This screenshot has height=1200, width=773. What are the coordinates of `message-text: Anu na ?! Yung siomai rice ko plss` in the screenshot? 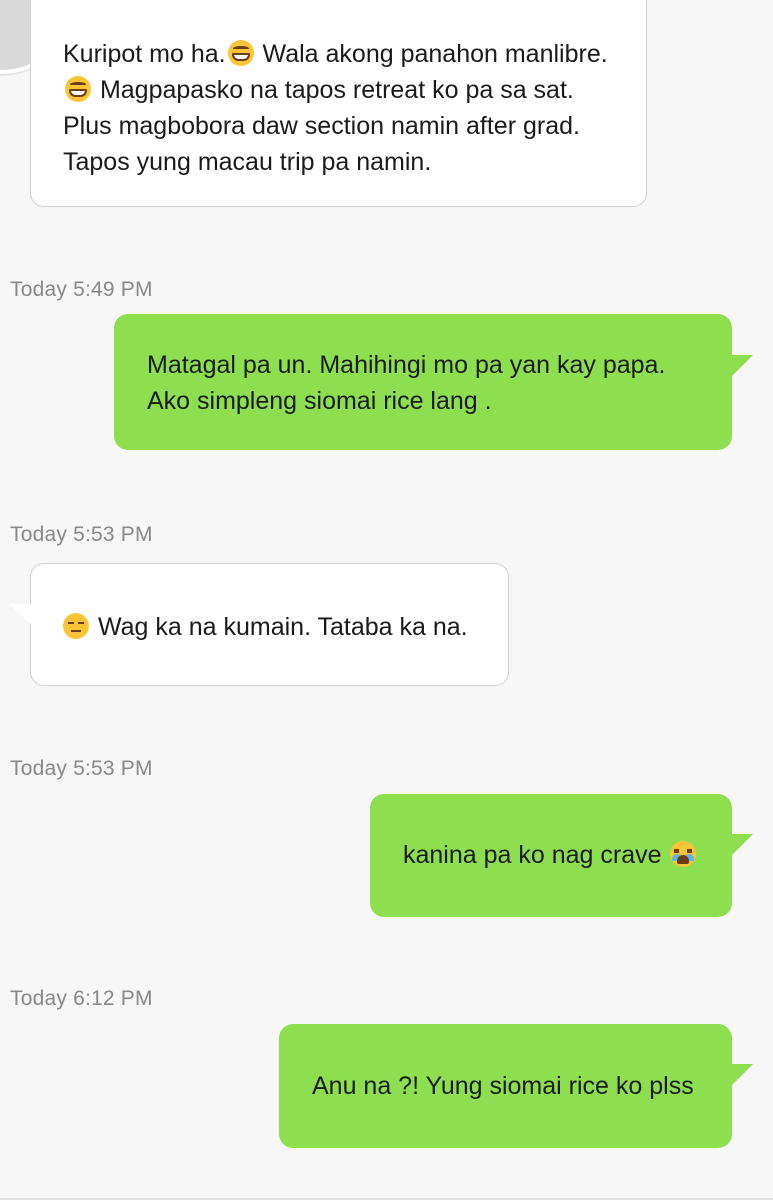 It's located at (503, 1086).